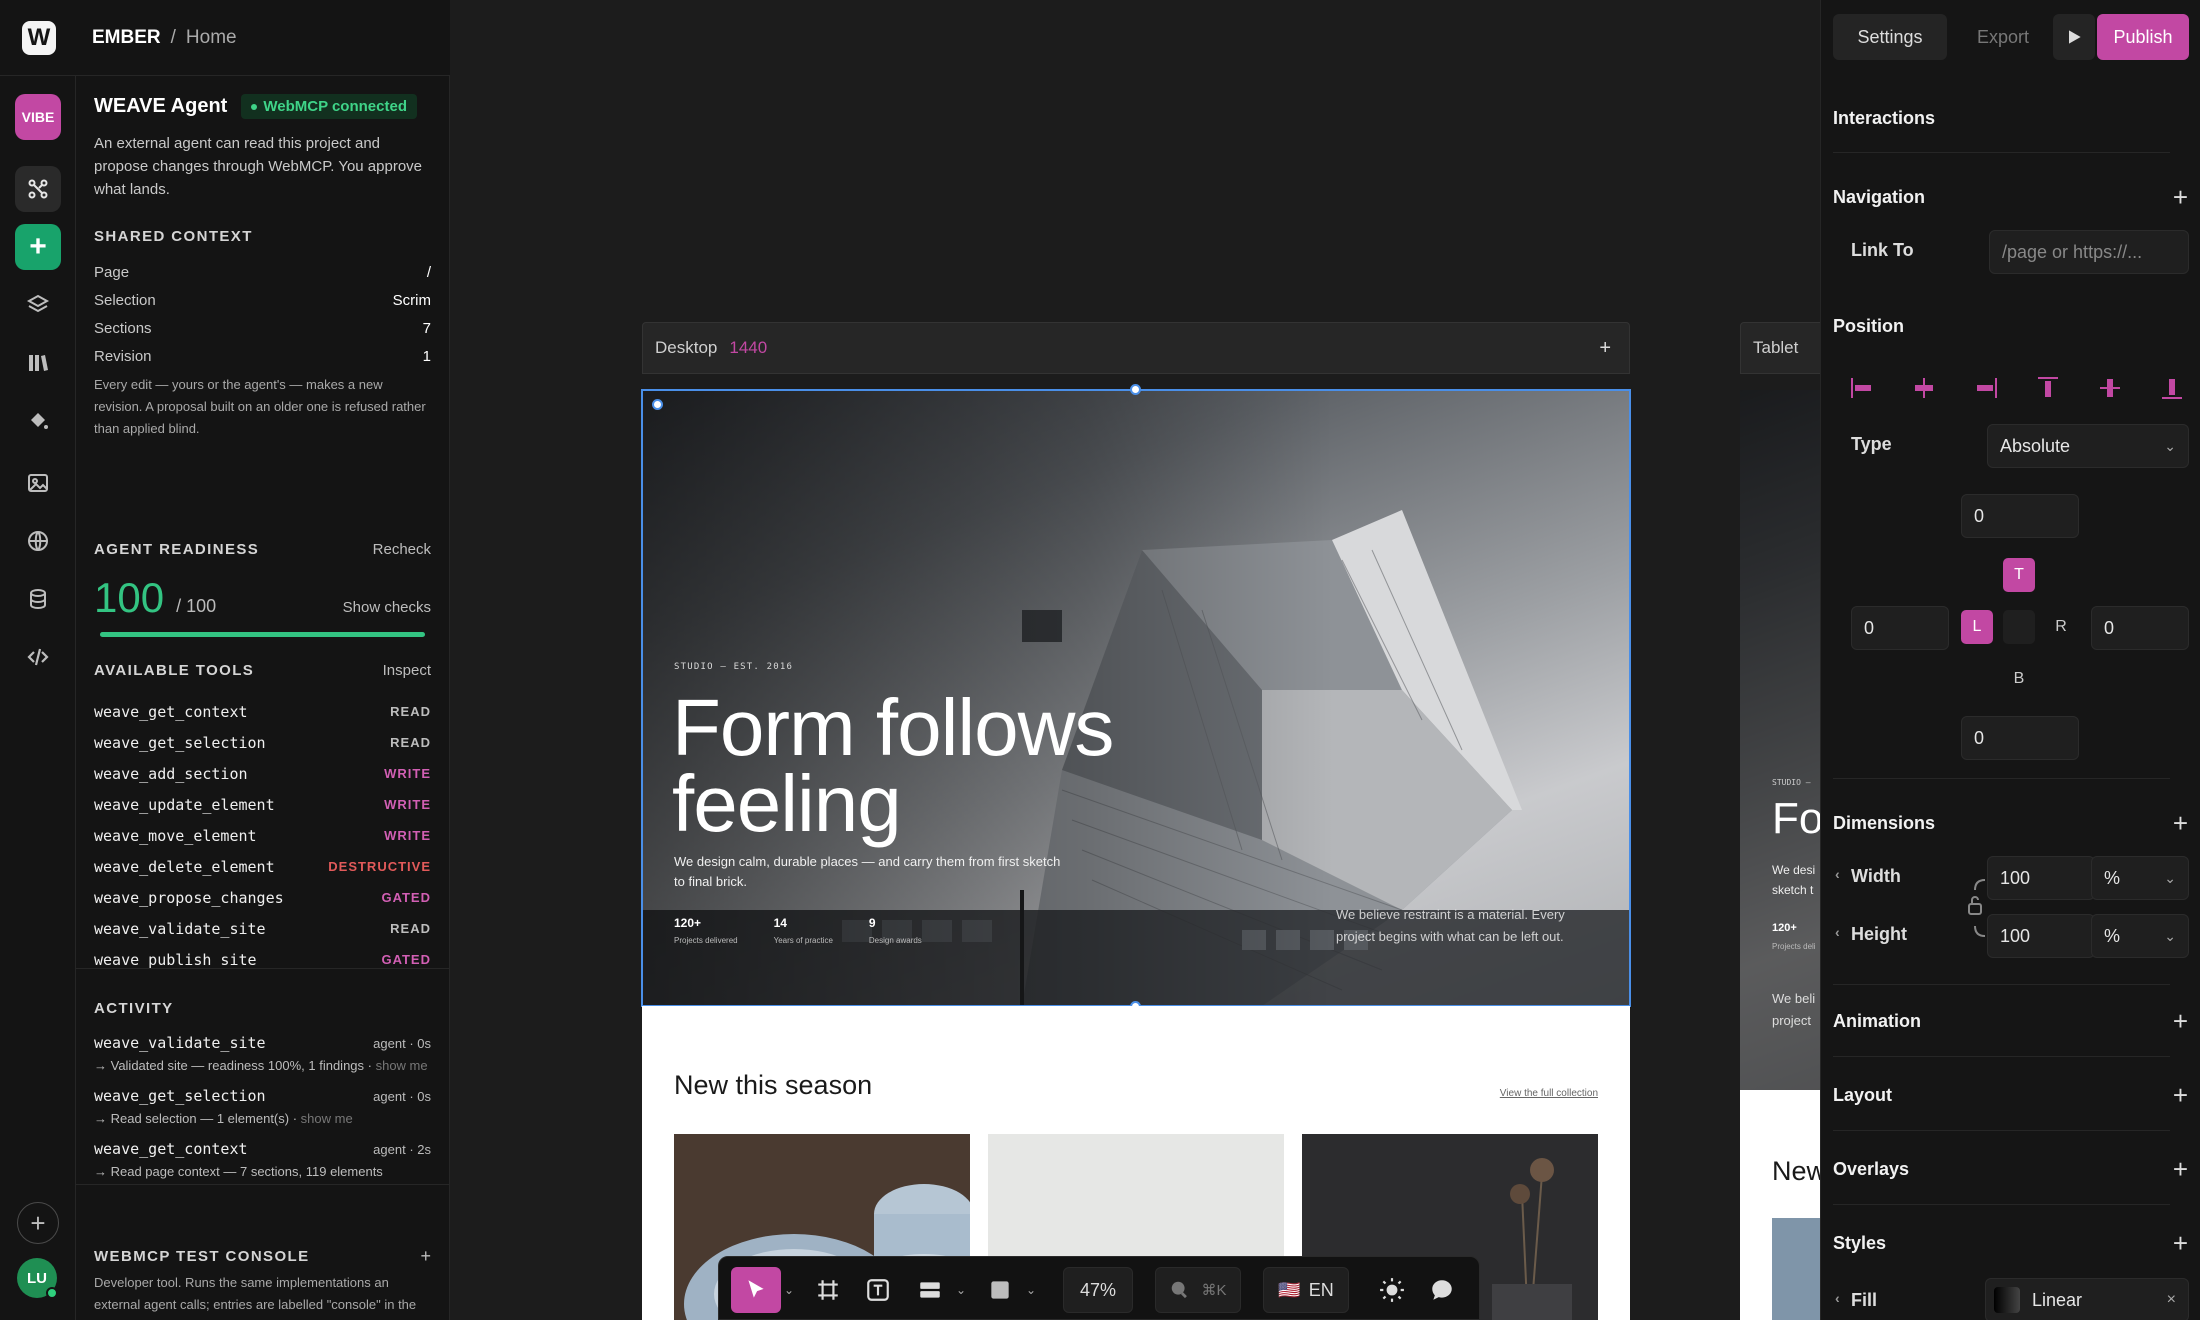  Describe the element at coordinates (38, 189) in the screenshot. I see `agent-nodes-icon` at that location.